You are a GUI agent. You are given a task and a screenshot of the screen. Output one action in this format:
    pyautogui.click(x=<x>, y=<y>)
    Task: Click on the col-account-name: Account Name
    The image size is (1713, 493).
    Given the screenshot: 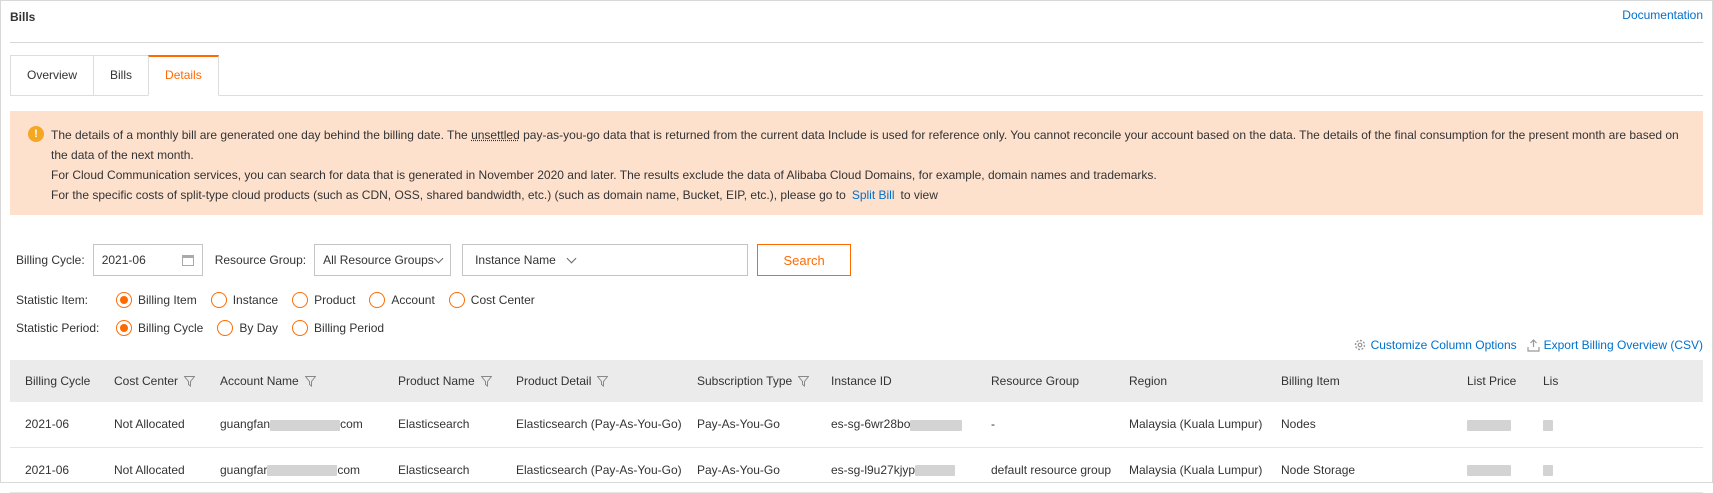 What is the action you would take?
    pyautogui.click(x=294, y=381)
    